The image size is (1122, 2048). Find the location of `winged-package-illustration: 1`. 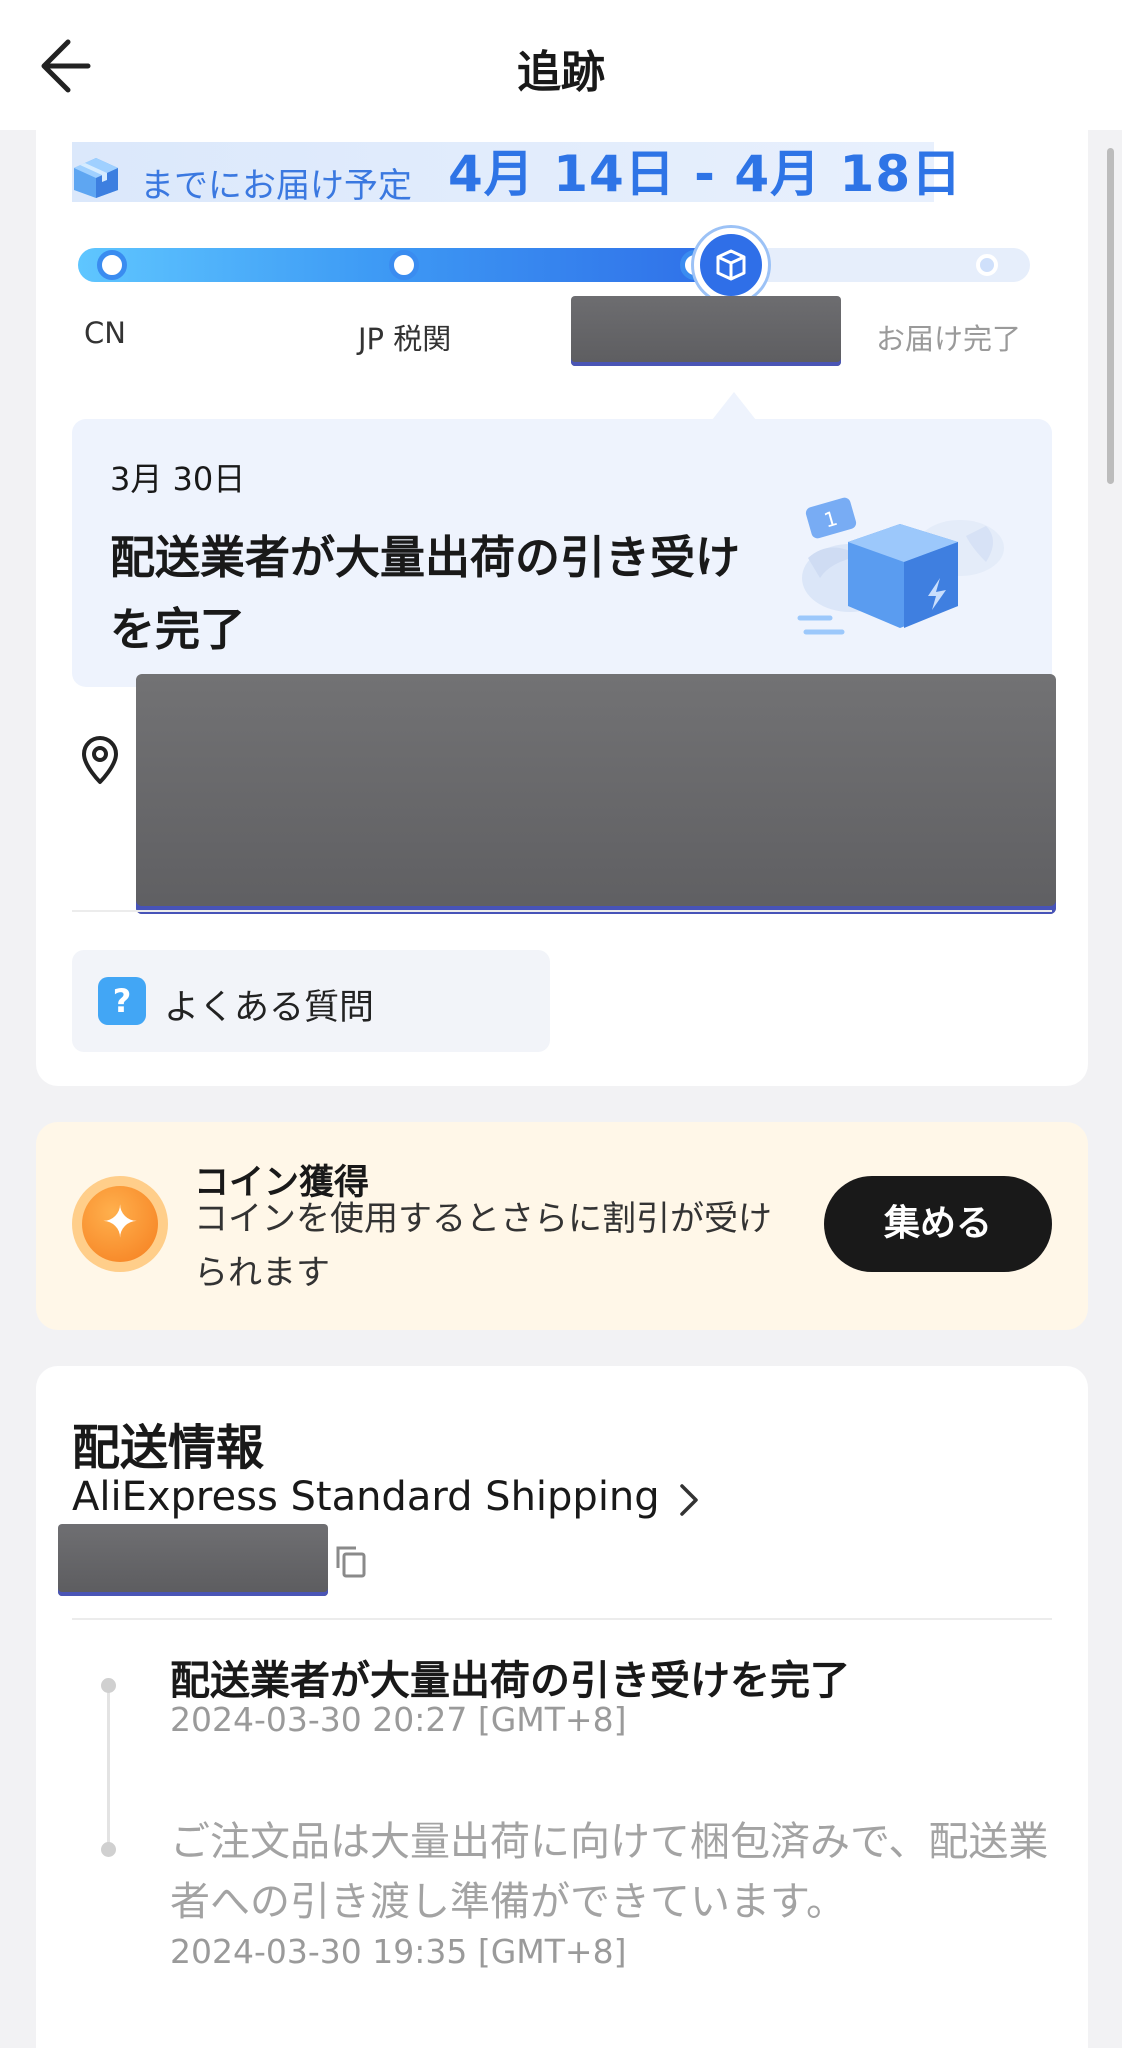

winged-package-illustration: 1 is located at coordinates (900, 566).